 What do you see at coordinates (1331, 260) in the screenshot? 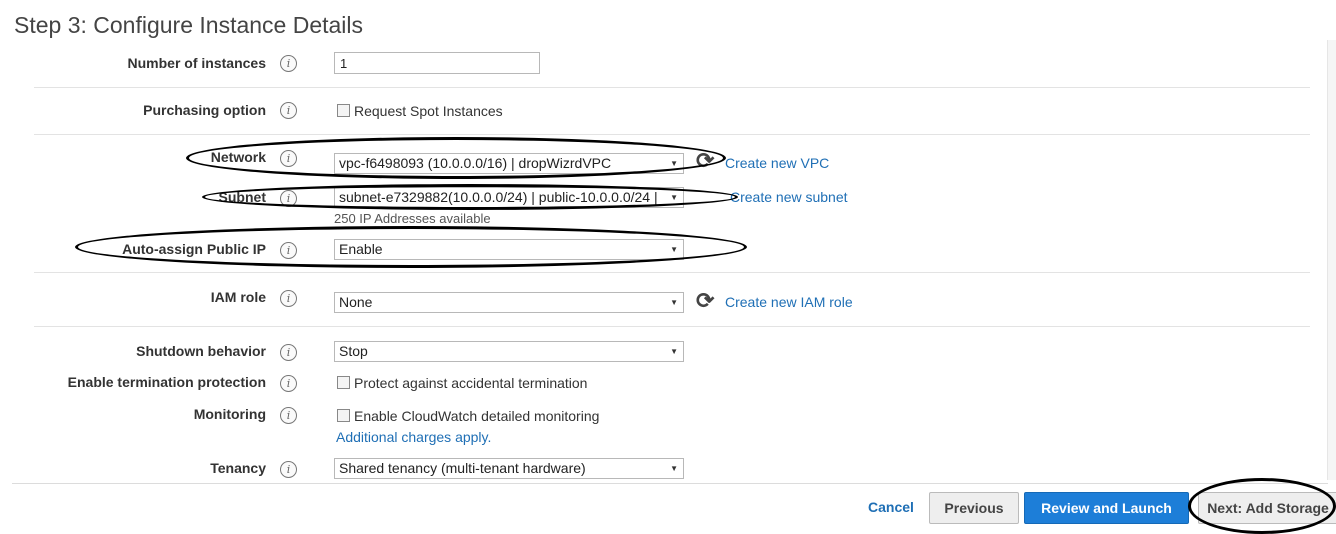
I see `scrollbar` at bounding box center [1331, 260].